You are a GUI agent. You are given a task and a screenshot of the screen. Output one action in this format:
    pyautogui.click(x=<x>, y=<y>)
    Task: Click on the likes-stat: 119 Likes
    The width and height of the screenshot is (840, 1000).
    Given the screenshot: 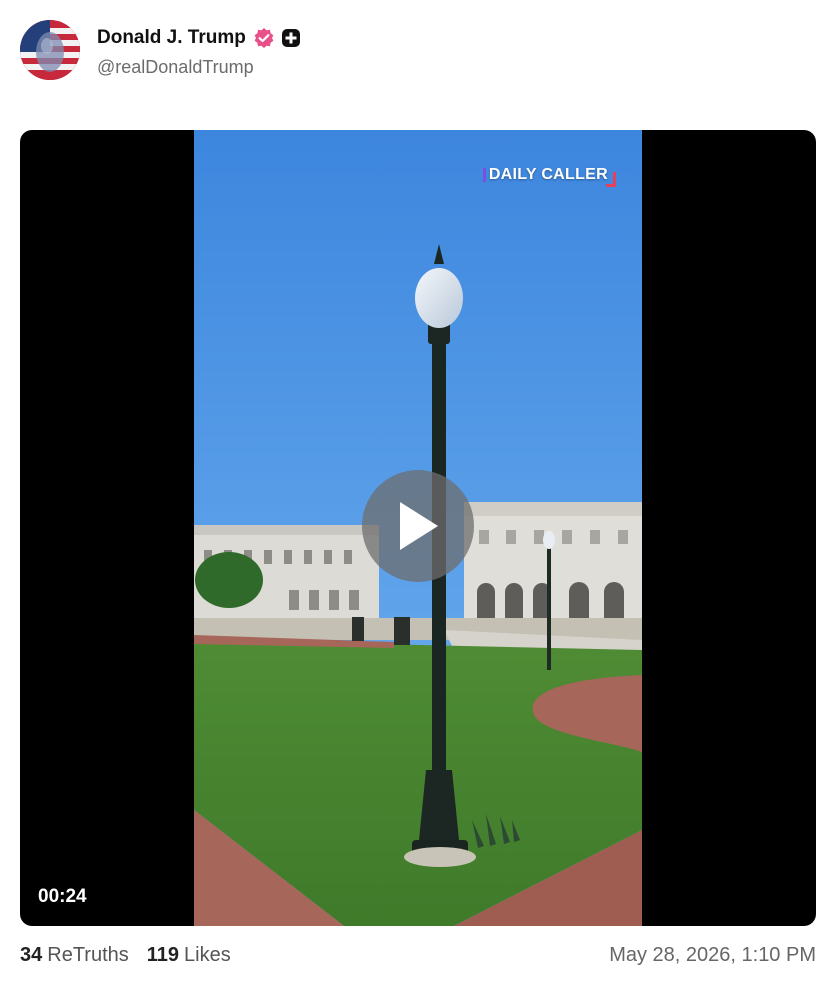 What is the action you would take?
    pyautogui.click(x=189, y=955)
    